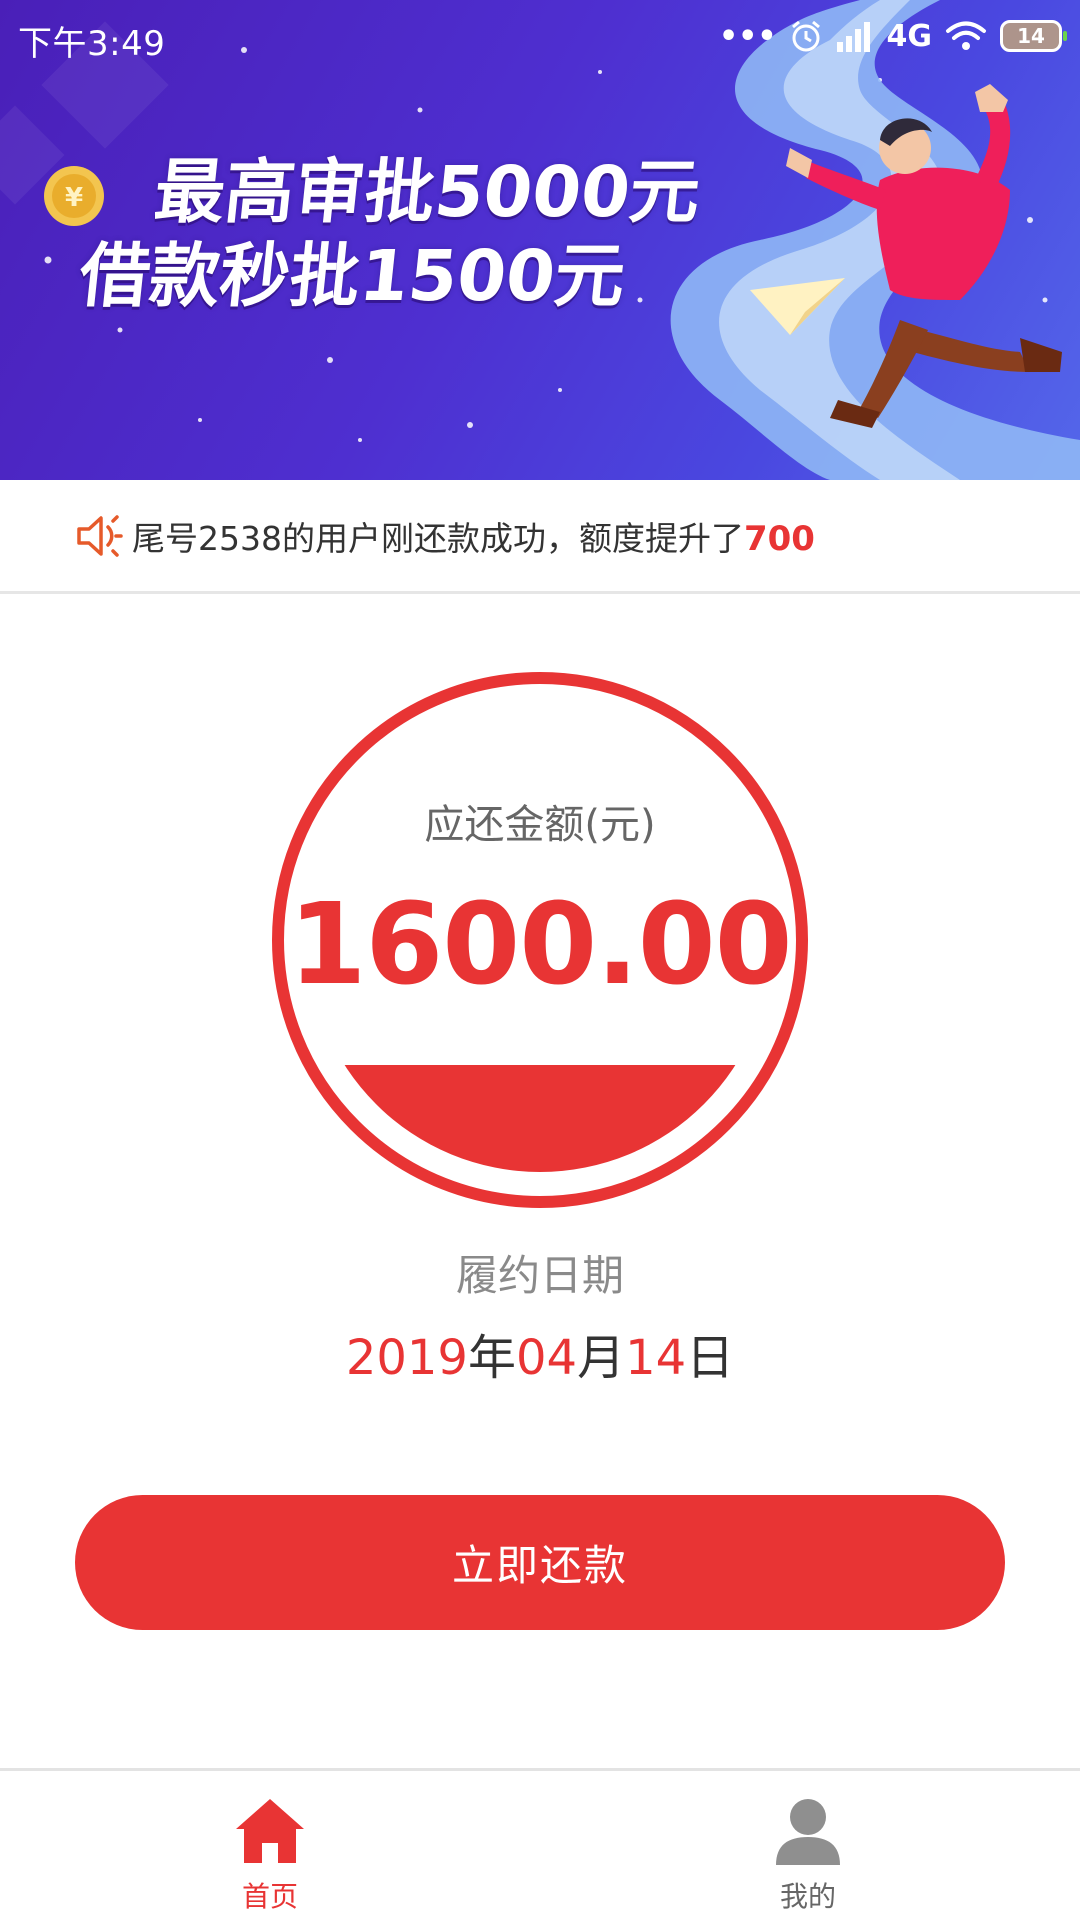 This screenshot has height=1920, width=1080. What do you see at coordinates (710, 1358) in the screenshot?
I see `due-day-unit: 日` at bounding box center [710, 1358].